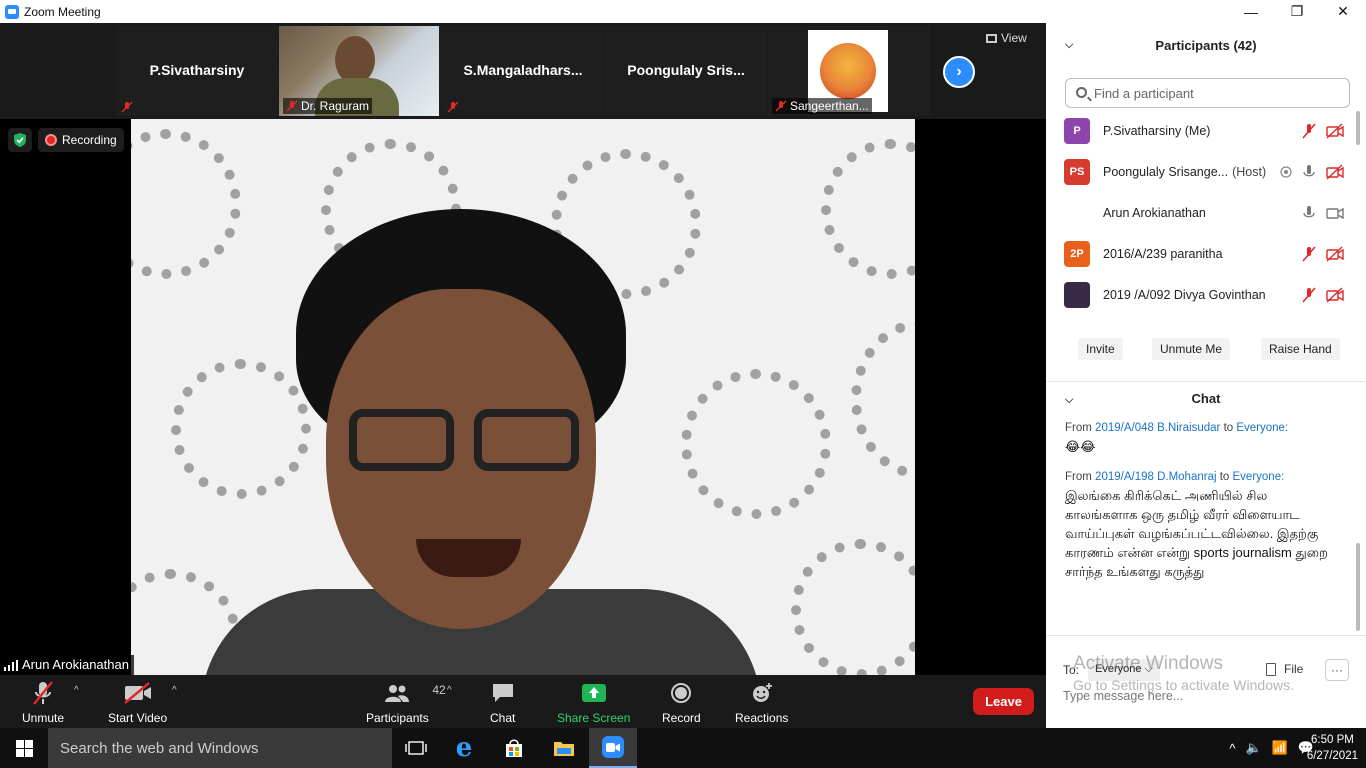 Image resolution: width=1366 pixels, height=768 pixels. What do you see at coordinates (360, 71) in the screenshot?
I see `thumbnail-tile: Dr. Raguram` at bounding box center [360, 71].